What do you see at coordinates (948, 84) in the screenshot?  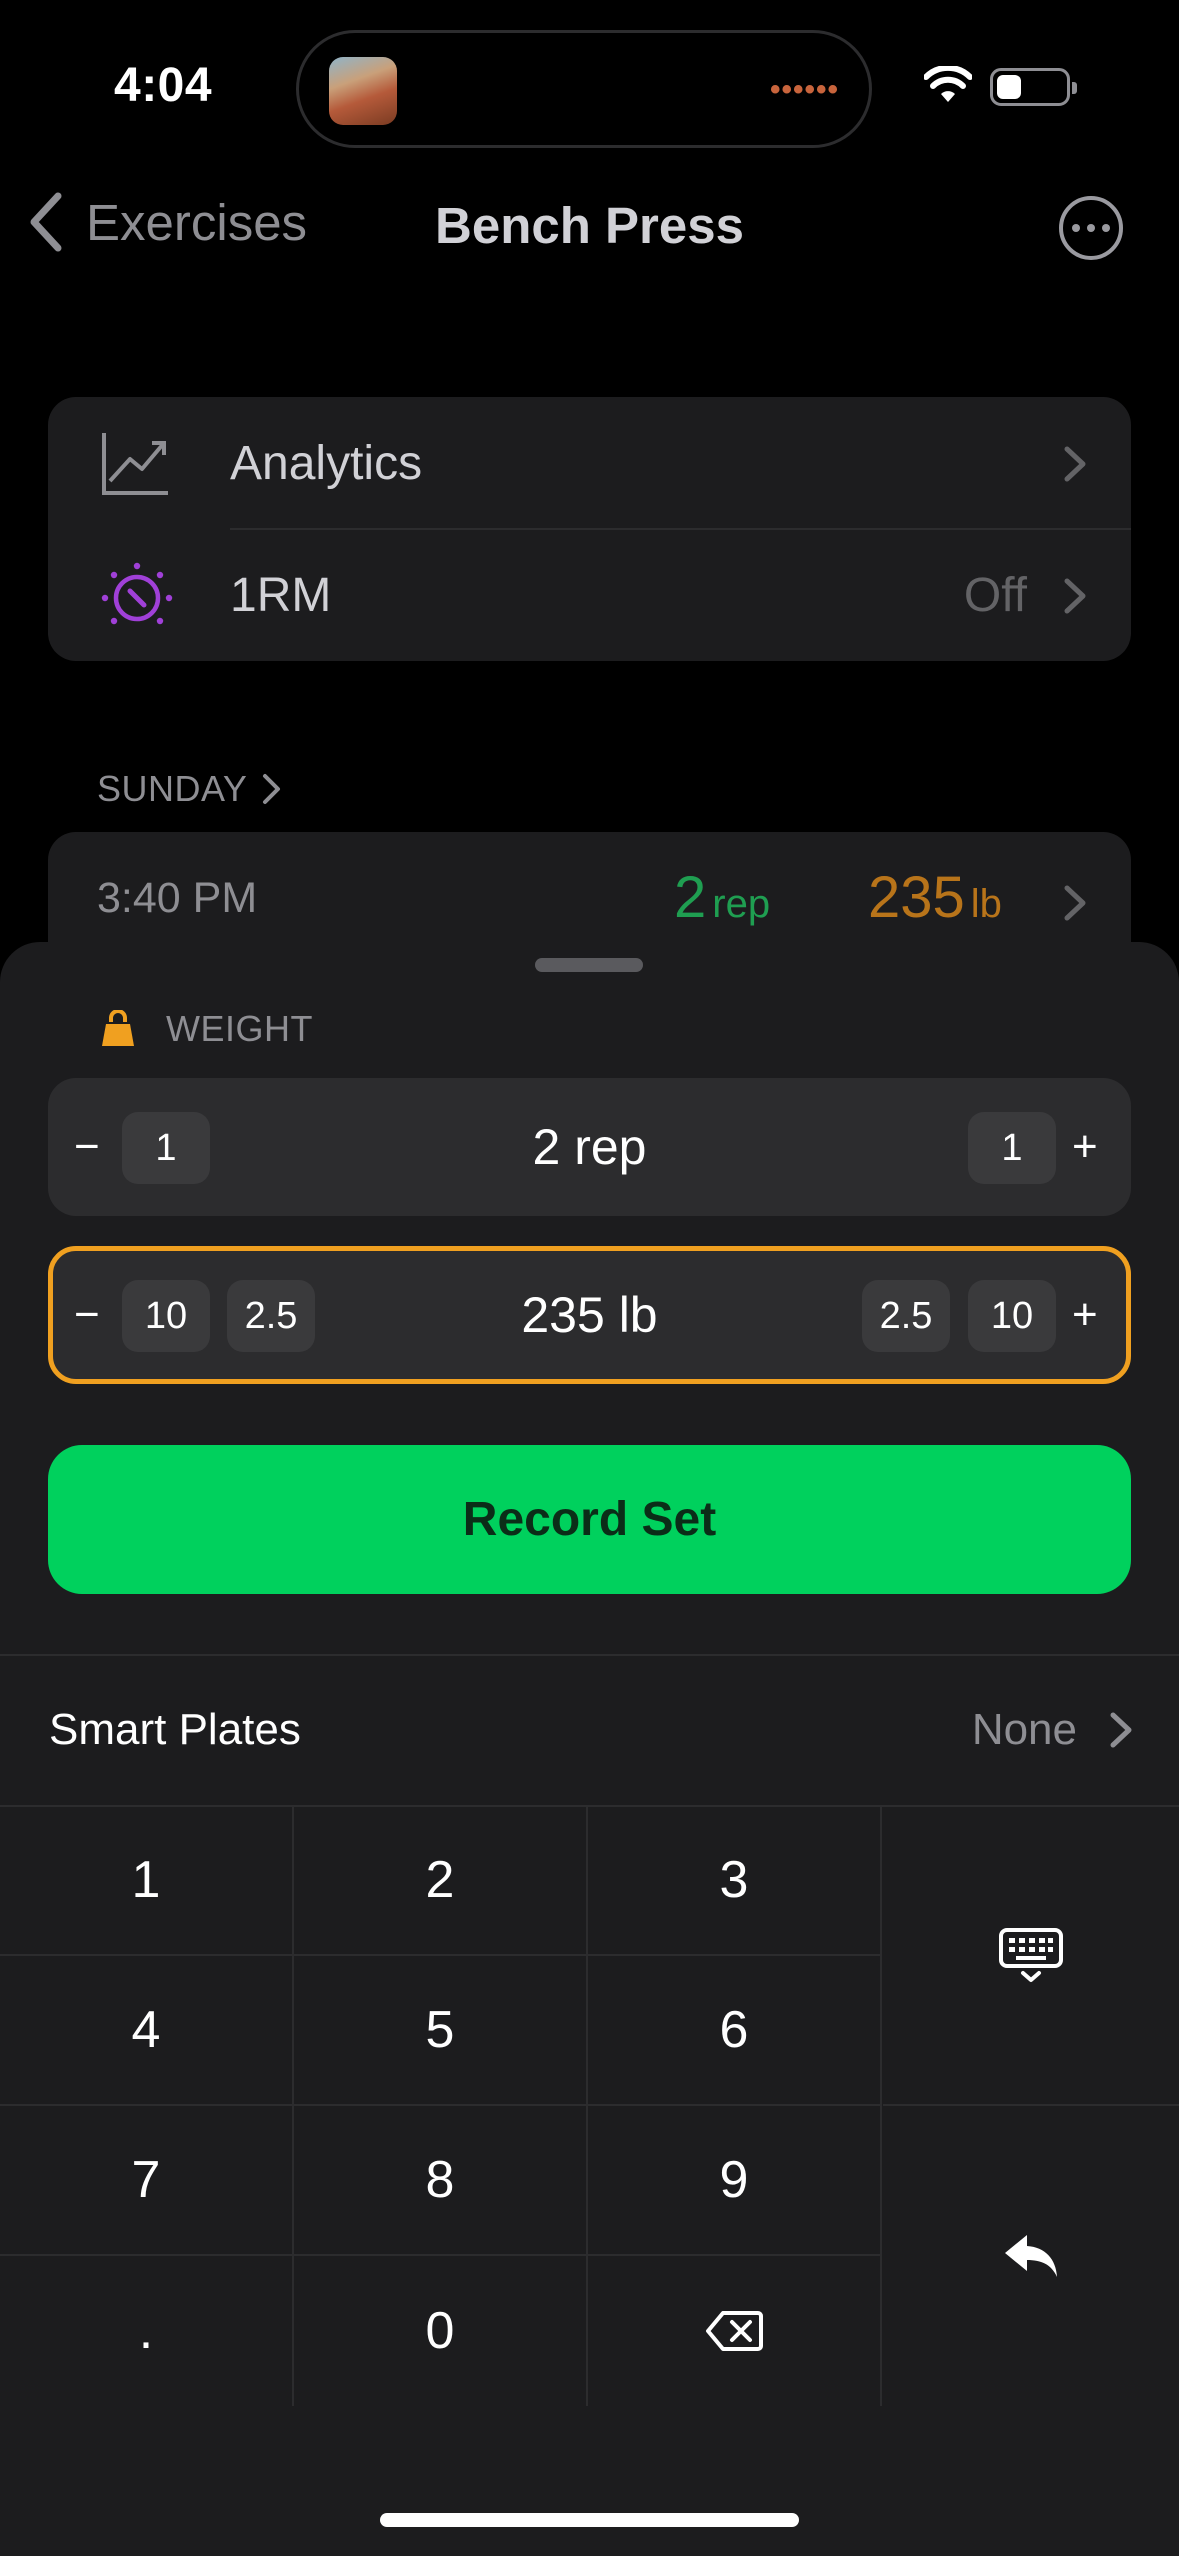 I see `wifi-icon` at bounding box center [948, 84].